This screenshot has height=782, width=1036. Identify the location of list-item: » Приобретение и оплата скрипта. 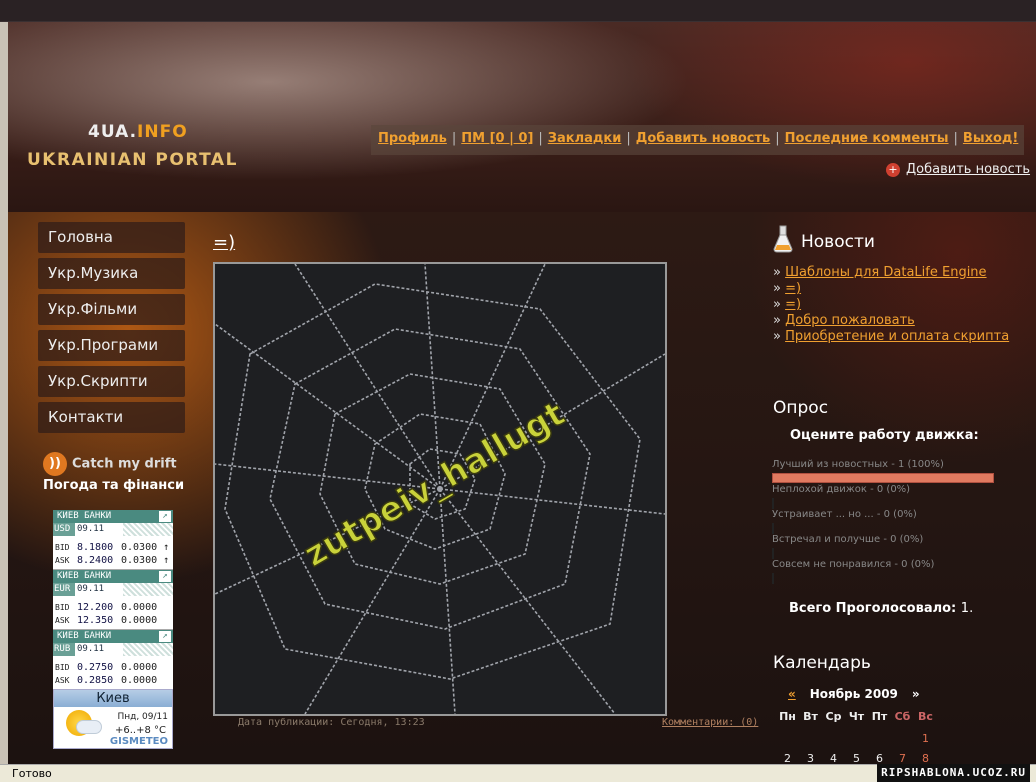
(891, 336).